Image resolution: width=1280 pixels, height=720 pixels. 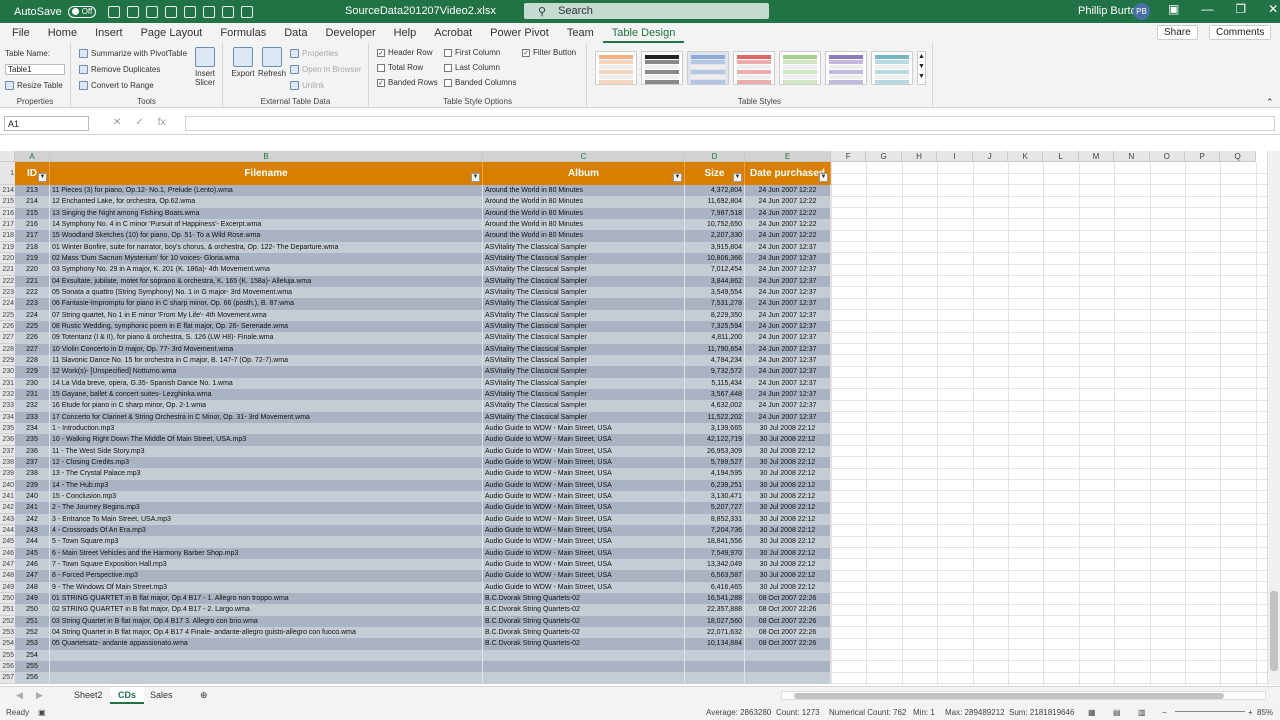 I want to click on status-count: Count: 1273, so click(x=798, y=712).